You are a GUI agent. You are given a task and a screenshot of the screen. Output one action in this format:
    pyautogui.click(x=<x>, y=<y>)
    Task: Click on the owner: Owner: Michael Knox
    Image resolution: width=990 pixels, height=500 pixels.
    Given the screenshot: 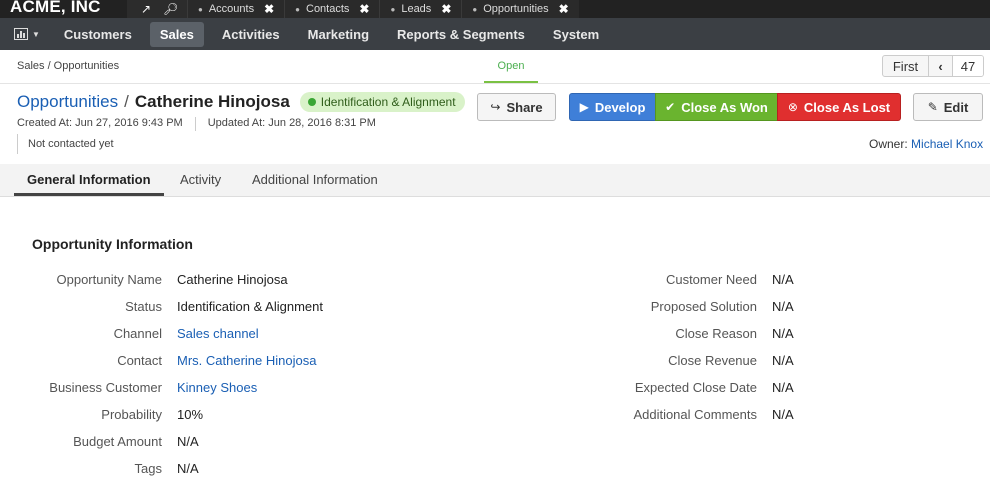 What is the action you would take?
    pyautogui.click(x=926, y=144)
    